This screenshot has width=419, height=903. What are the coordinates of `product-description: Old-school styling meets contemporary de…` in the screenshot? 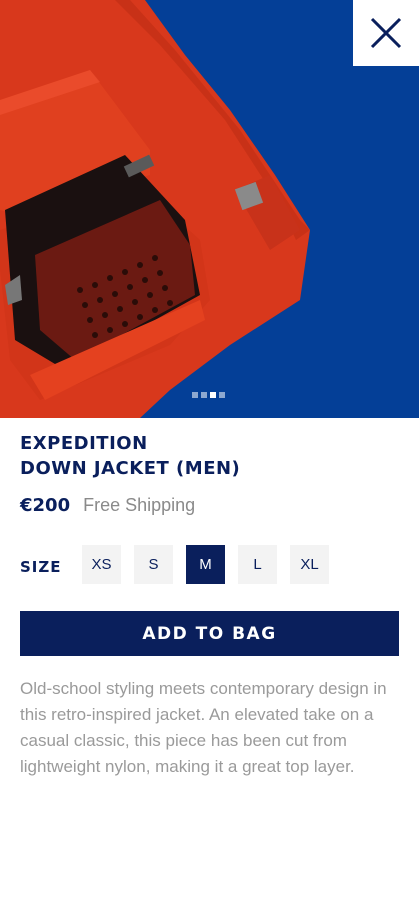 It's located at (203, 727).